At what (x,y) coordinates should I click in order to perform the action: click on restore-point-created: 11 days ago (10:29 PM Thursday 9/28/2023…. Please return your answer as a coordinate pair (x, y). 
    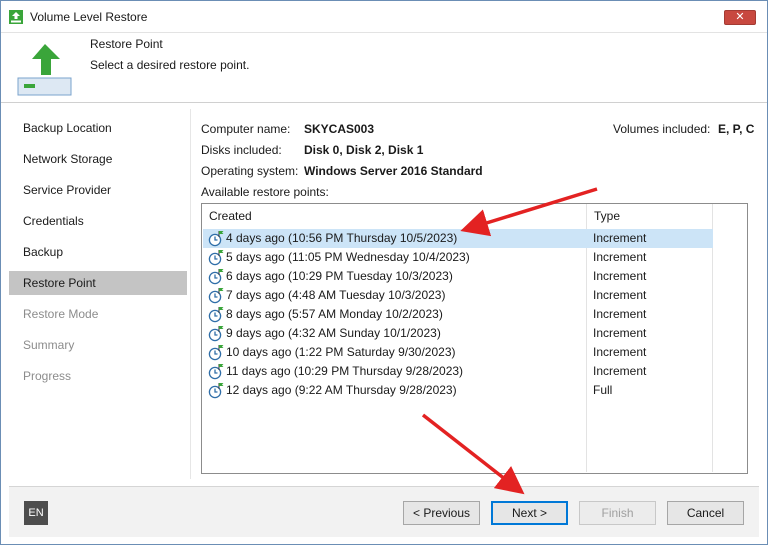
    Looking at the image, I should click on (345, 371).